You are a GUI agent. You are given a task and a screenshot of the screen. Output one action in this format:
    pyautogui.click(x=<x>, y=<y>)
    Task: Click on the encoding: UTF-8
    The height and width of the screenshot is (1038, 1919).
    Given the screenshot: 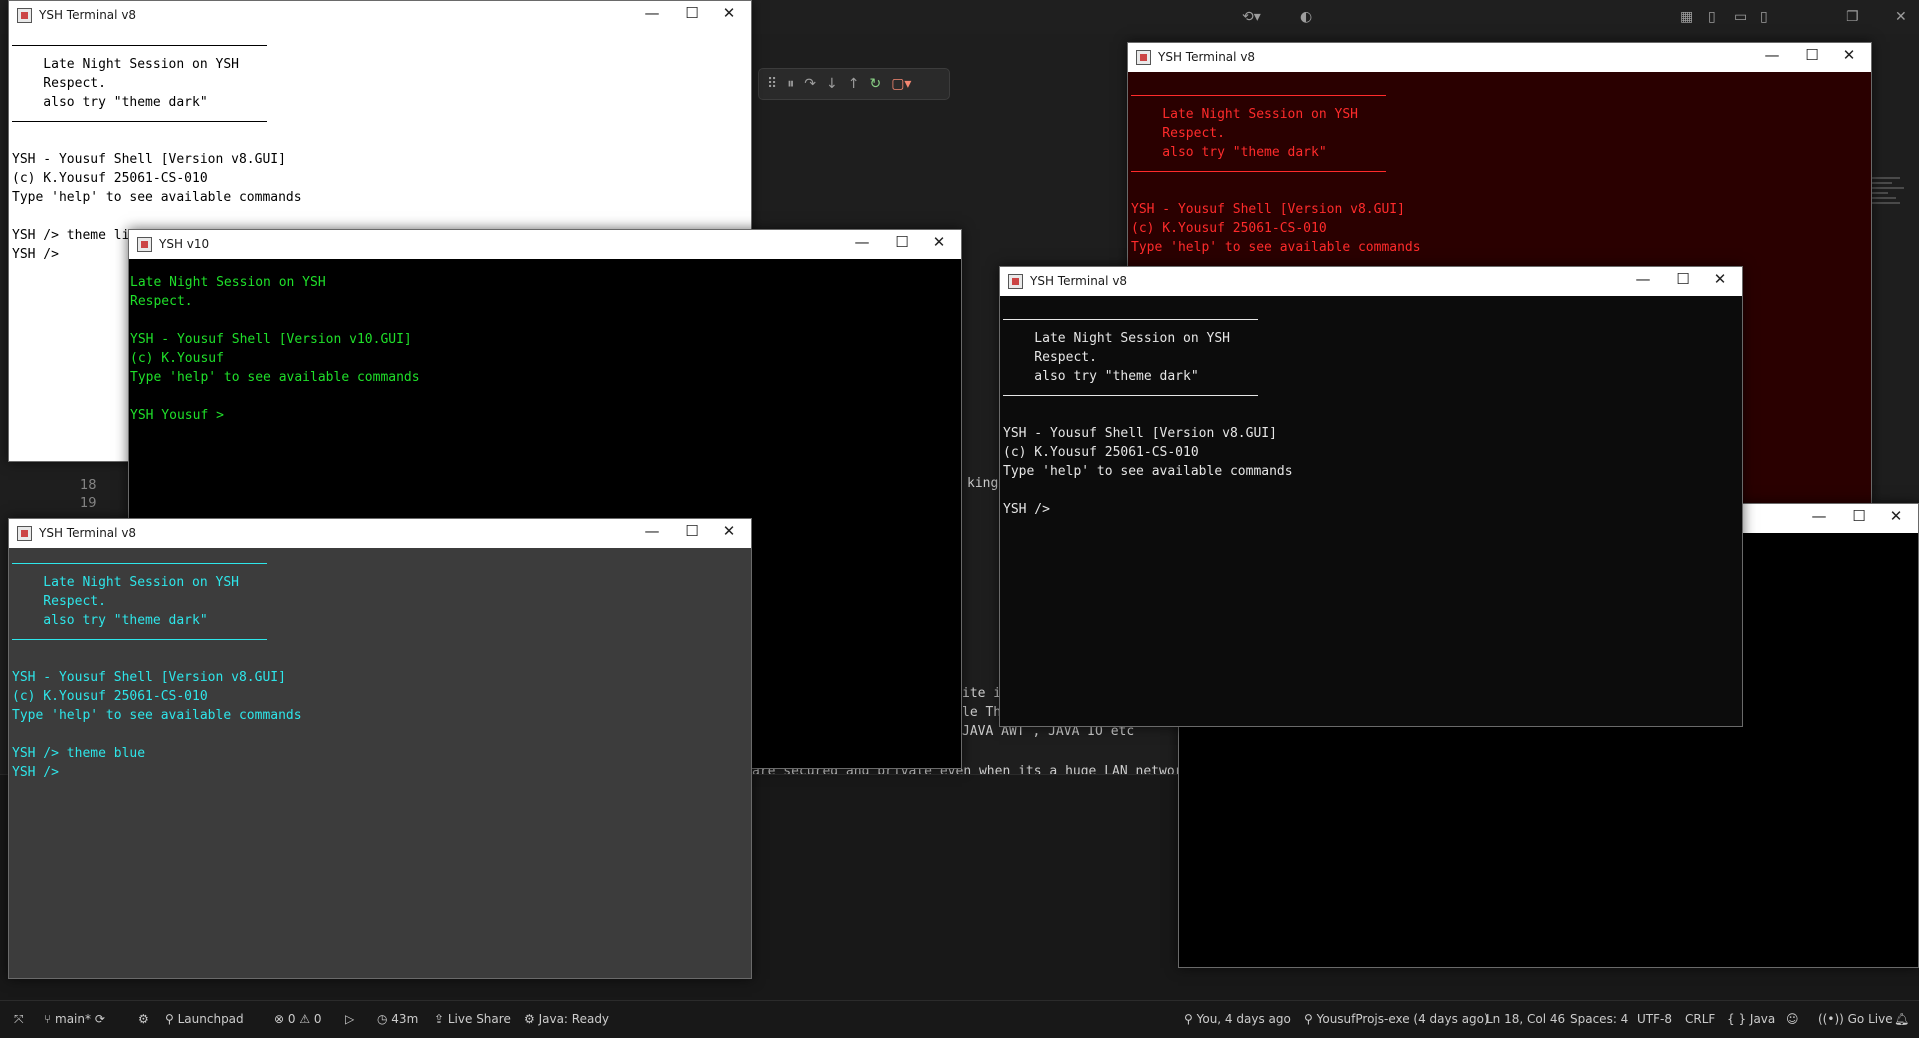 What is the action you would take?
    pyautogui.click(x=1654, y=1019)
    